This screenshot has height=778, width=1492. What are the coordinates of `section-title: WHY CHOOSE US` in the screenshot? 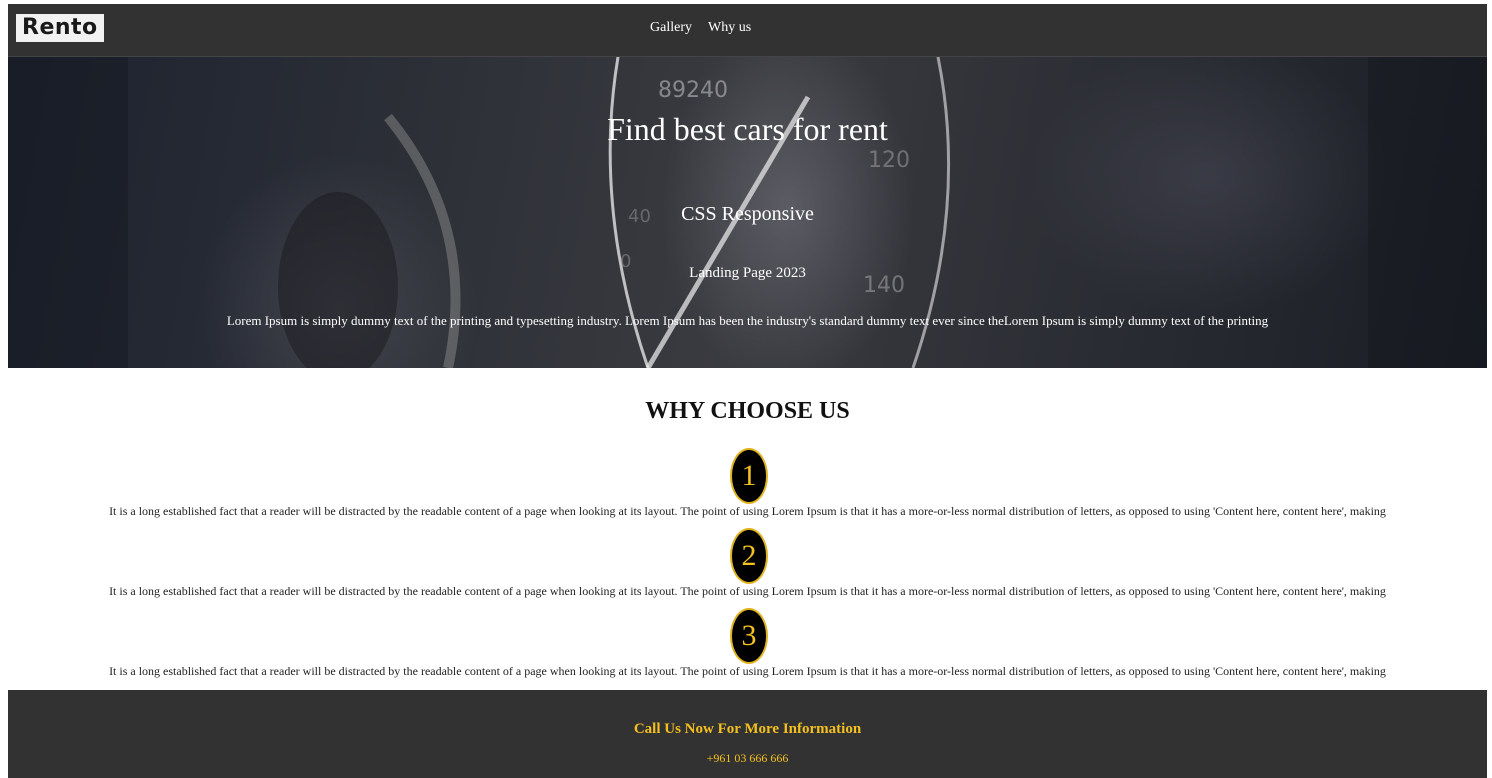 It's located at (747, 411).